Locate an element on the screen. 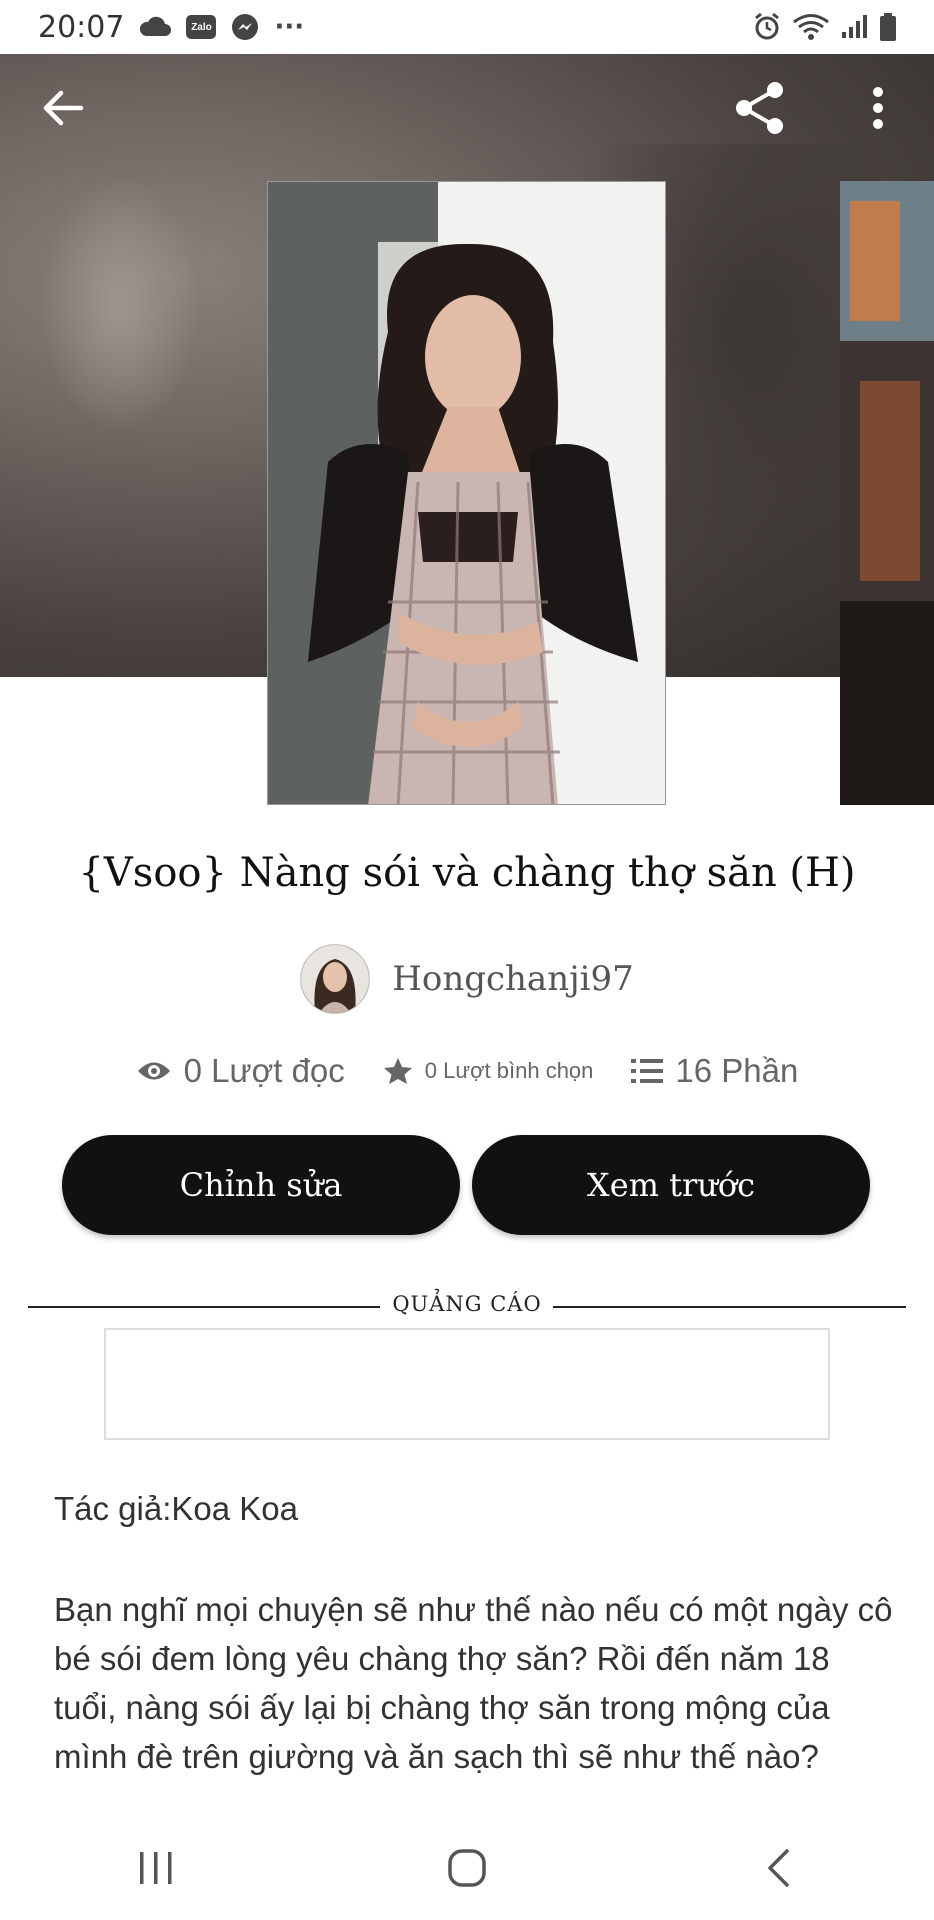  parts-count: 16 Phần is located at coordinates (737, 1070).